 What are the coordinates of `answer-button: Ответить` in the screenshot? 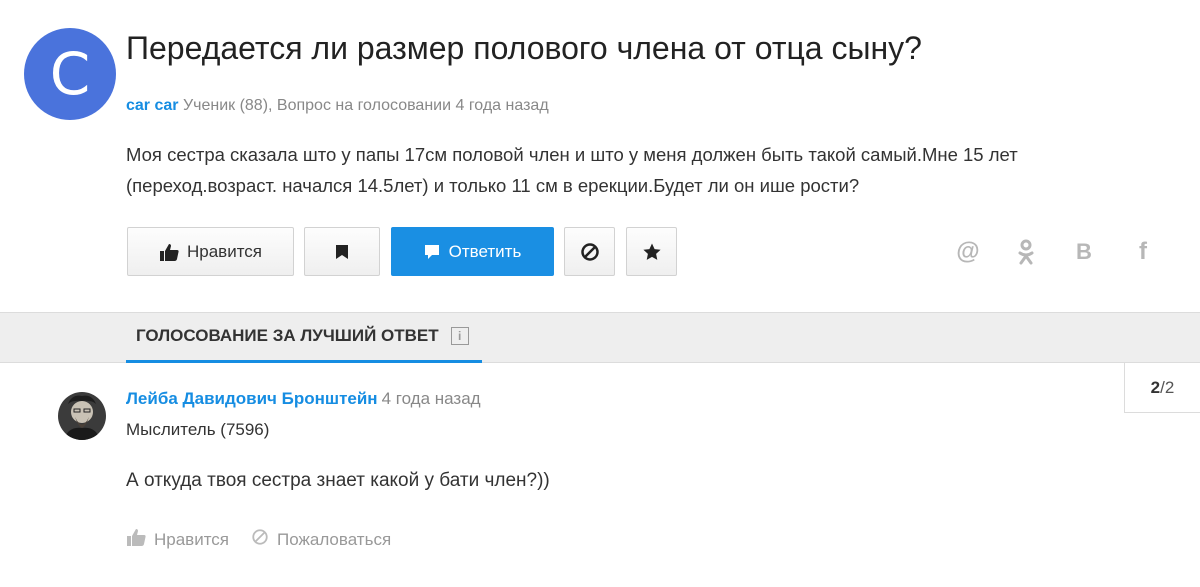 It's located at (472, 251).